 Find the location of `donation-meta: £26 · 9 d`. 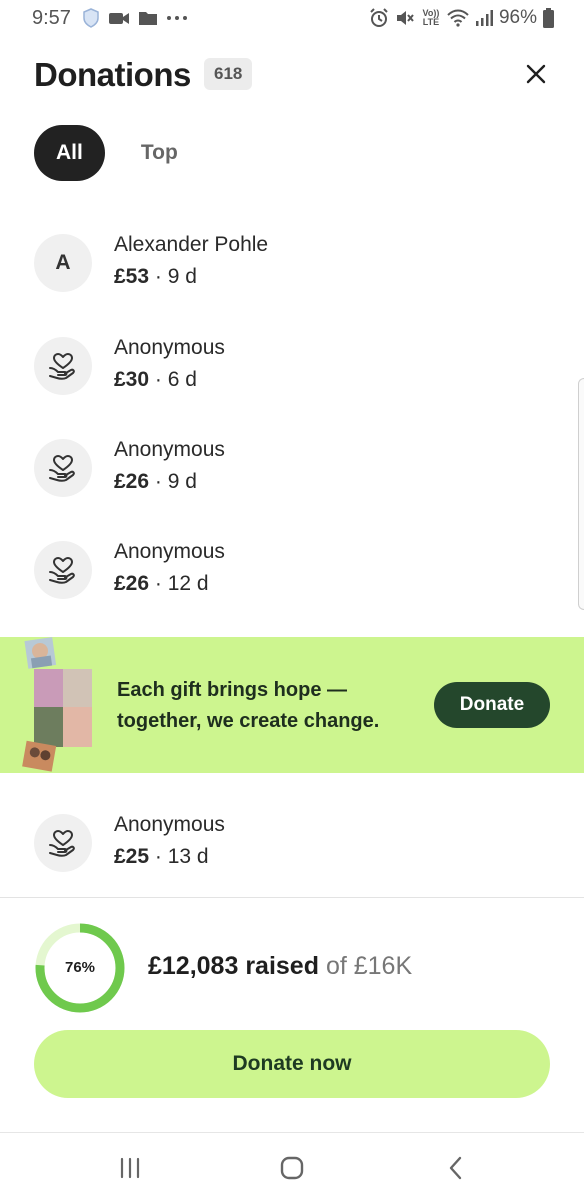

donation-meta: £26 · 9 d is located at coordinates (155, 482).